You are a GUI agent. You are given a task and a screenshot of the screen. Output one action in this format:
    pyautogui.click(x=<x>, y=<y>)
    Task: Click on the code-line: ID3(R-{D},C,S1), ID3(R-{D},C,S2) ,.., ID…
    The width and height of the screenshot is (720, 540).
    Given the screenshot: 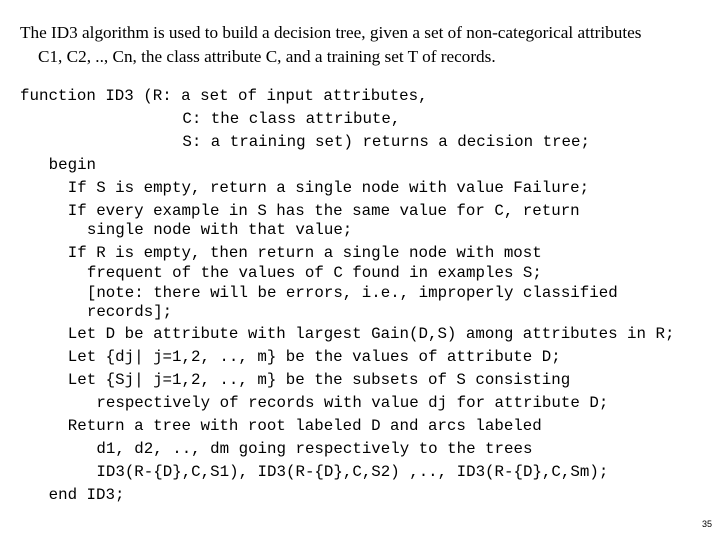 What is the action you would take?
    pyautogui.click(x=352, y=472)
    